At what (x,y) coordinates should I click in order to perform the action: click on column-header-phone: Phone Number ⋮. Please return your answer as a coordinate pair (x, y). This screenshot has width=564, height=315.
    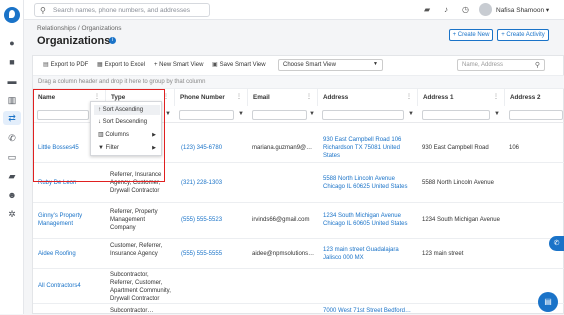
    Looking at the image, I should click on (211, 97).